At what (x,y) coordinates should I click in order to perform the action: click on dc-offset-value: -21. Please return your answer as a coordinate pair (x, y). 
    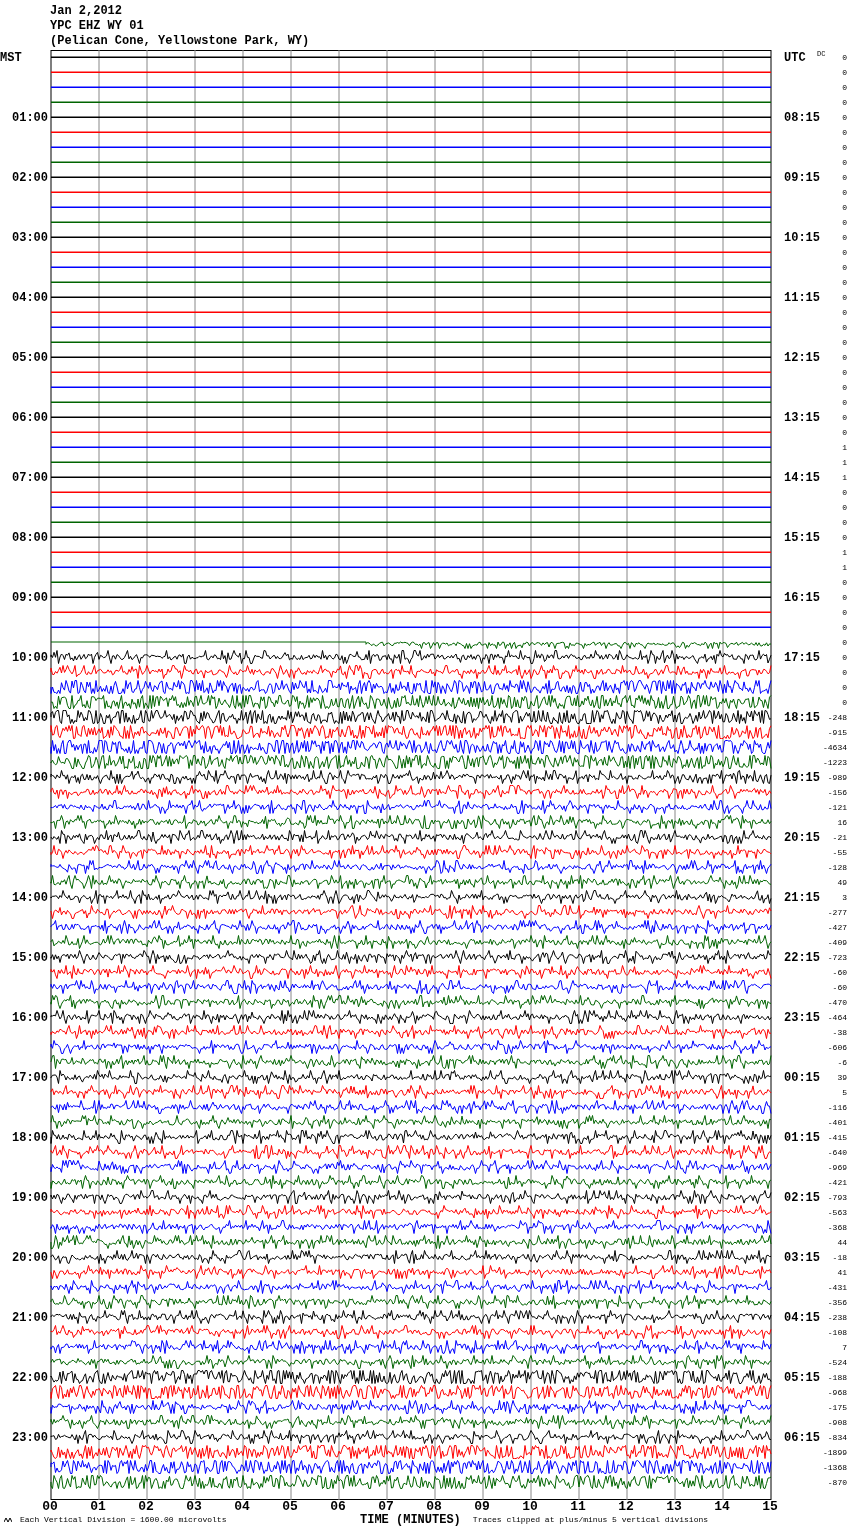
    Looking at the image, I should click on (839, 837).